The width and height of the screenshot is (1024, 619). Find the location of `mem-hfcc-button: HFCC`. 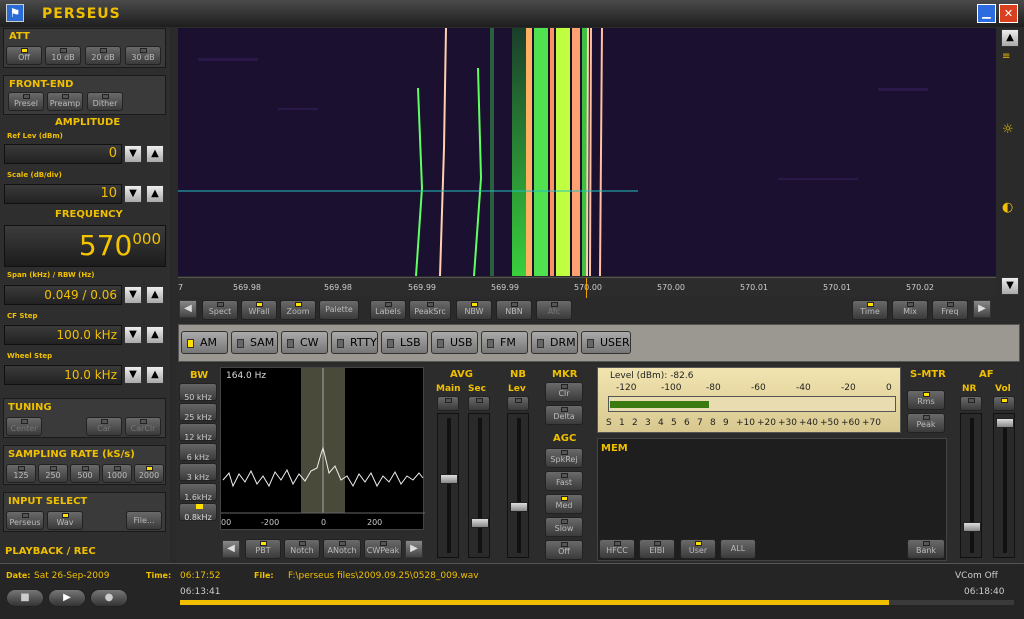

mem-hfcc-button: HFCC is located at coordinates (617, 549).